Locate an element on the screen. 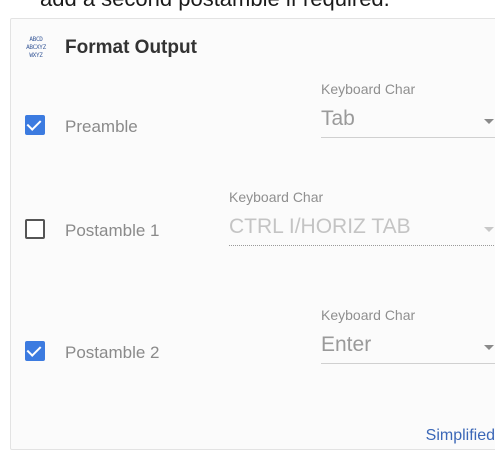  postamble-2-checkbox is located at coordinates (35, 351).